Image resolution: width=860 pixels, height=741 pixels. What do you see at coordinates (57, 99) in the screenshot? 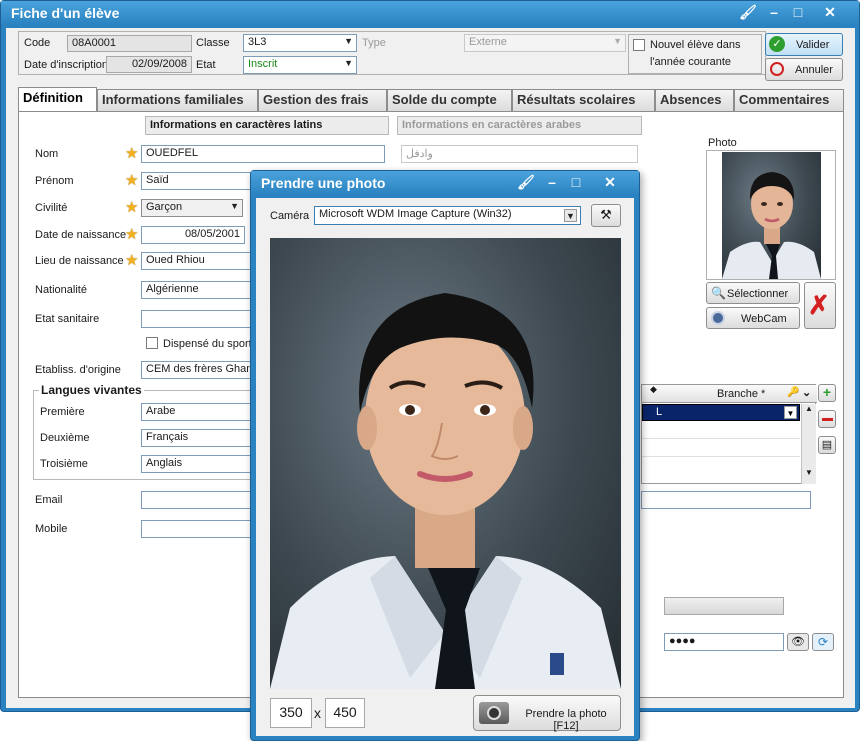
I see `tab-definition: Définition` at bounding box center [57, 99].